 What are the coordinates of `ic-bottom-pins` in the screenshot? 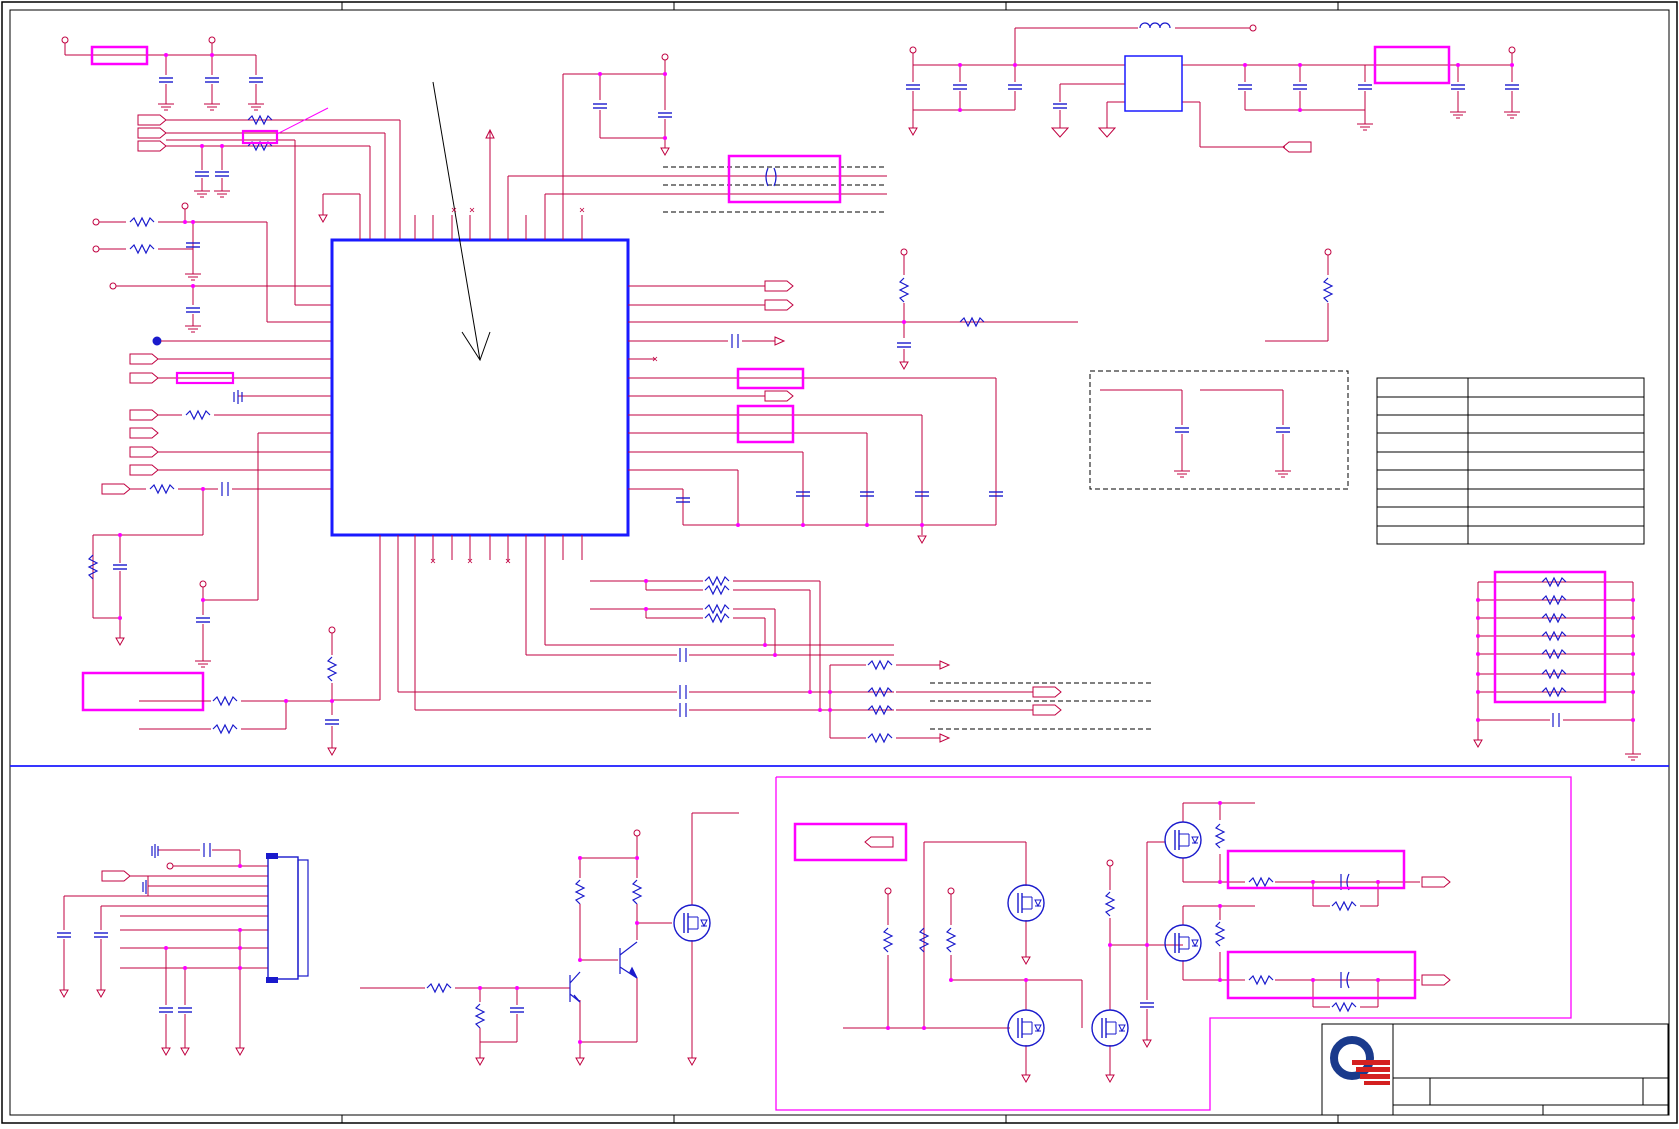 It's located at (697, 639).